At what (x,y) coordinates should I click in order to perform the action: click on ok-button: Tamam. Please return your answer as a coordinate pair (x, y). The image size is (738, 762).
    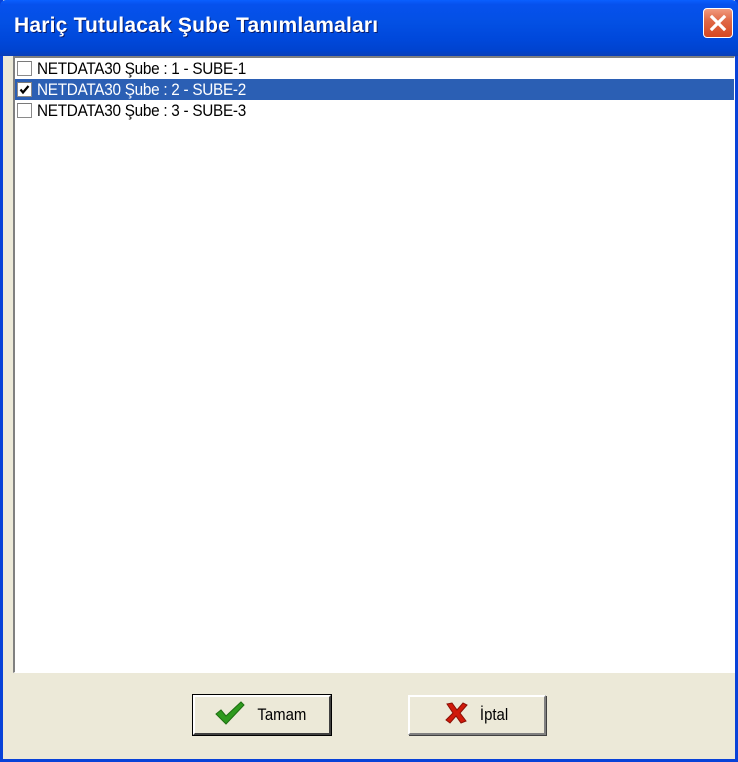
    Looking at the image, I should click on (262, 715).